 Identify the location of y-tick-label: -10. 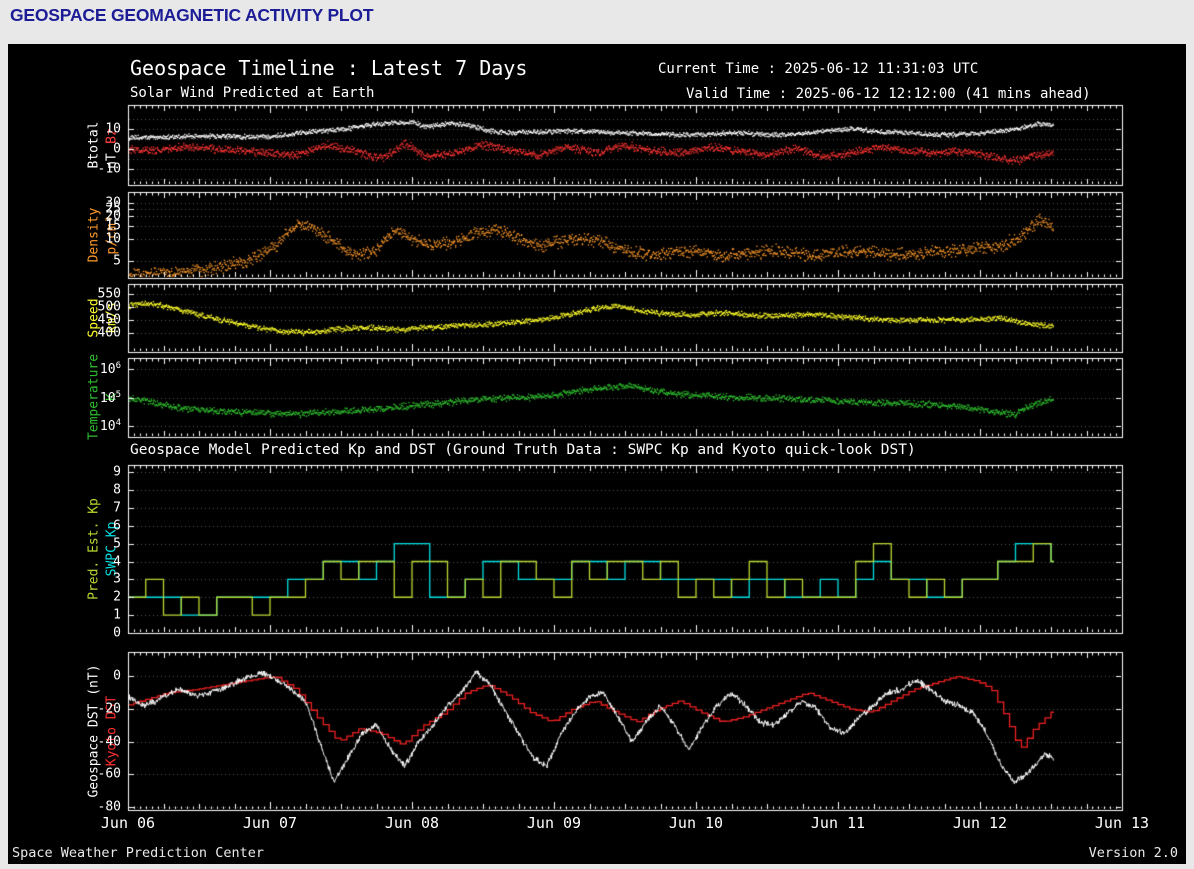
(109, 169).